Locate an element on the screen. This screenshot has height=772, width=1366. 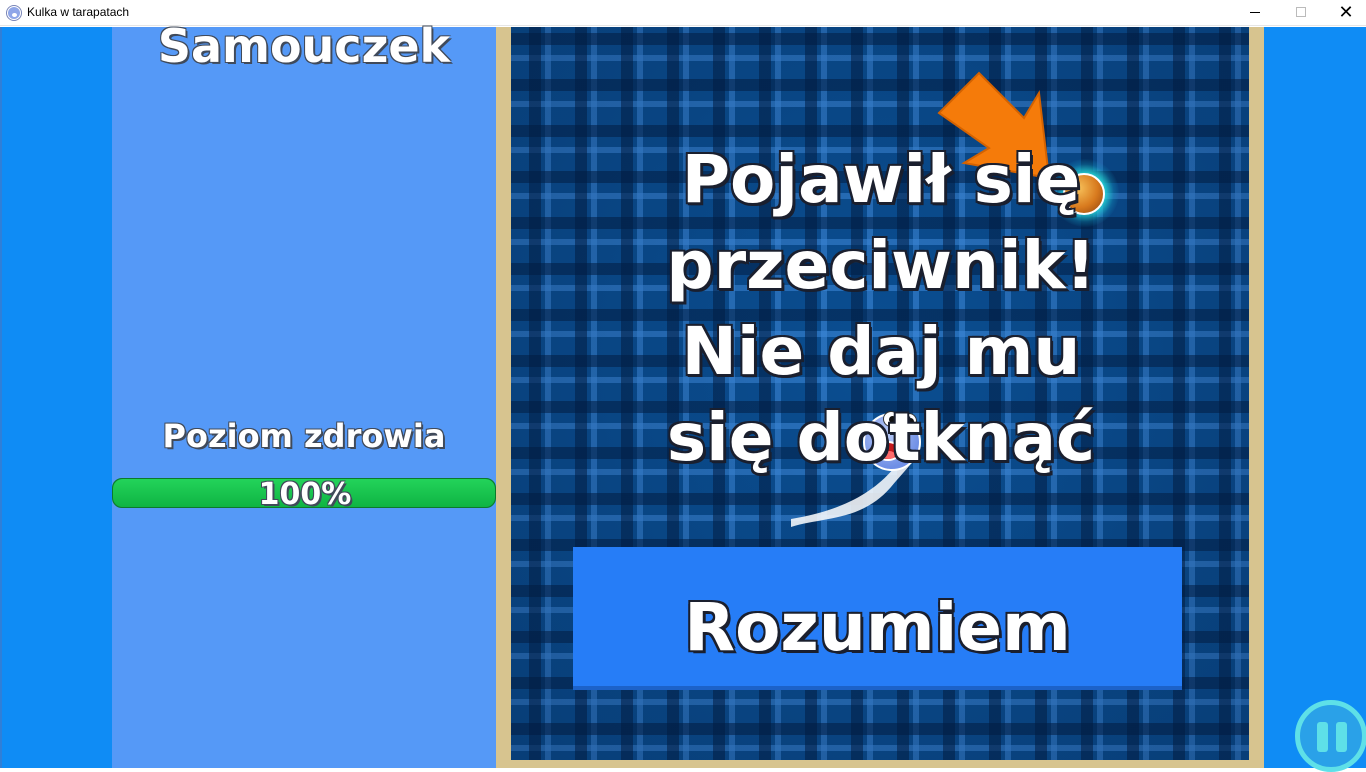
health-value: 100% is located at coordinates (305, 493).